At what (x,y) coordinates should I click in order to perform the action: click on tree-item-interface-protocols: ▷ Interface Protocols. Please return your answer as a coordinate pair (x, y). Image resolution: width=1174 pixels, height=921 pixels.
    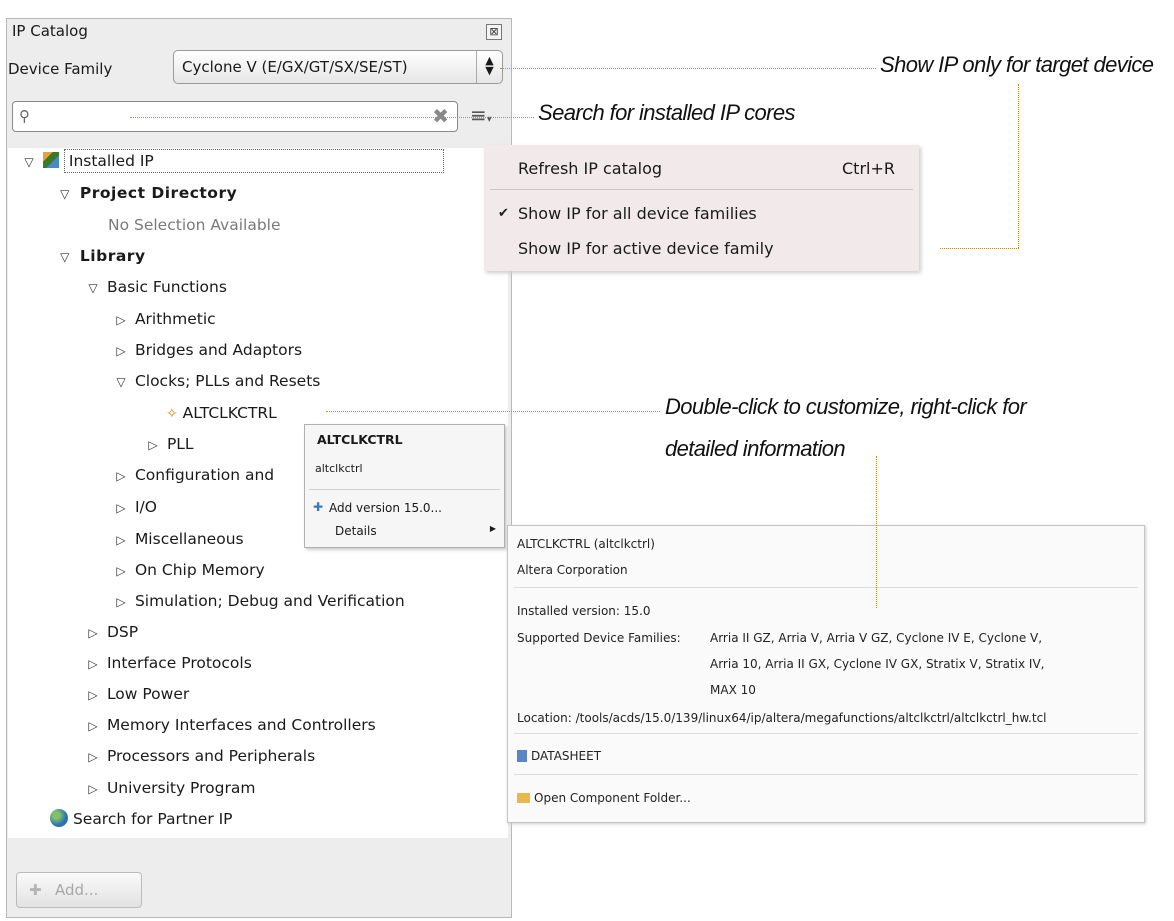
    Looking at the image, I should click on (168, 663).